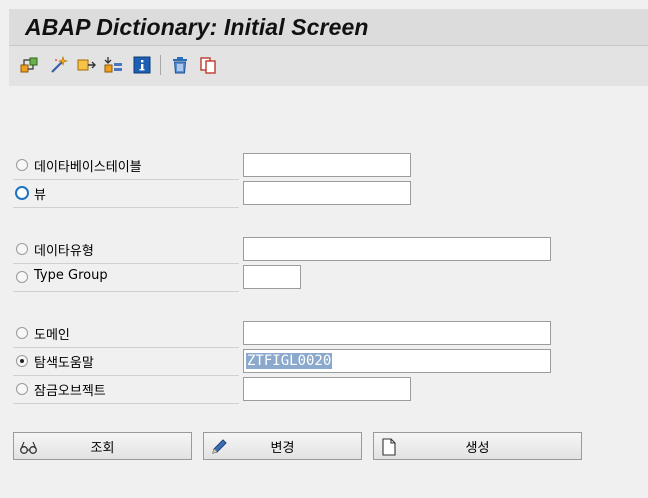 Image resolution: width=648 pixels, height=498 pixels. What do you see at coordinates (88, 167) in the screenshot?
I see `option-label: 데이타베이스테이블` at bounding box center [88, 167].